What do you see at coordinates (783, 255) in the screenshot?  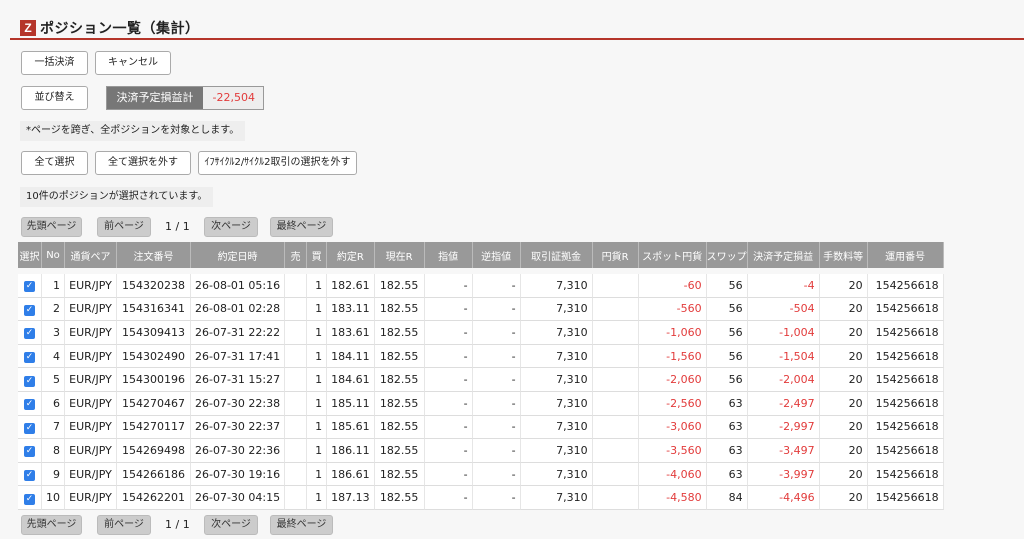 I see `col-header-settlement-pl: 決済予定損益` at bounding box center [783, 255].